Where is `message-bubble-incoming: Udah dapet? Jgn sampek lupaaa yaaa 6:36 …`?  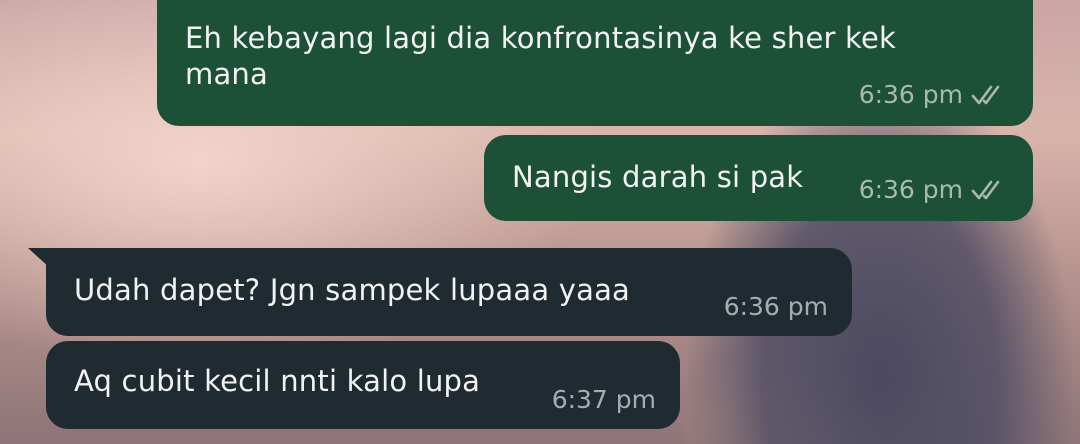 message-bubble-incoming: Udah dapet? Jgn sampek lupaaa yaaa 6:36 … is located at coordinates (449, 292).